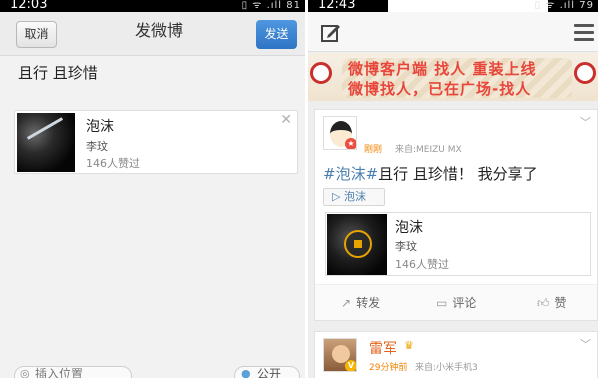 The height and width of the screenshot is (378, 598). I want to click on status-redacted, so click(468, 6).